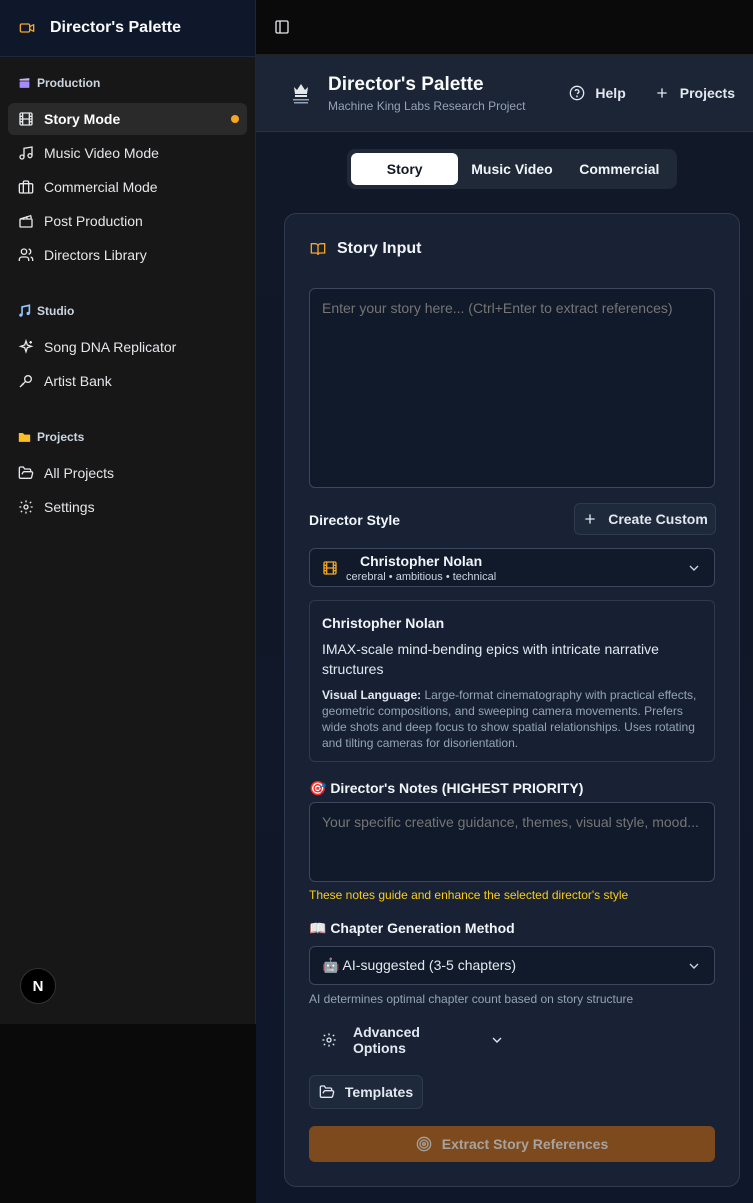  I want to click on users-icon, so click(26, 255).